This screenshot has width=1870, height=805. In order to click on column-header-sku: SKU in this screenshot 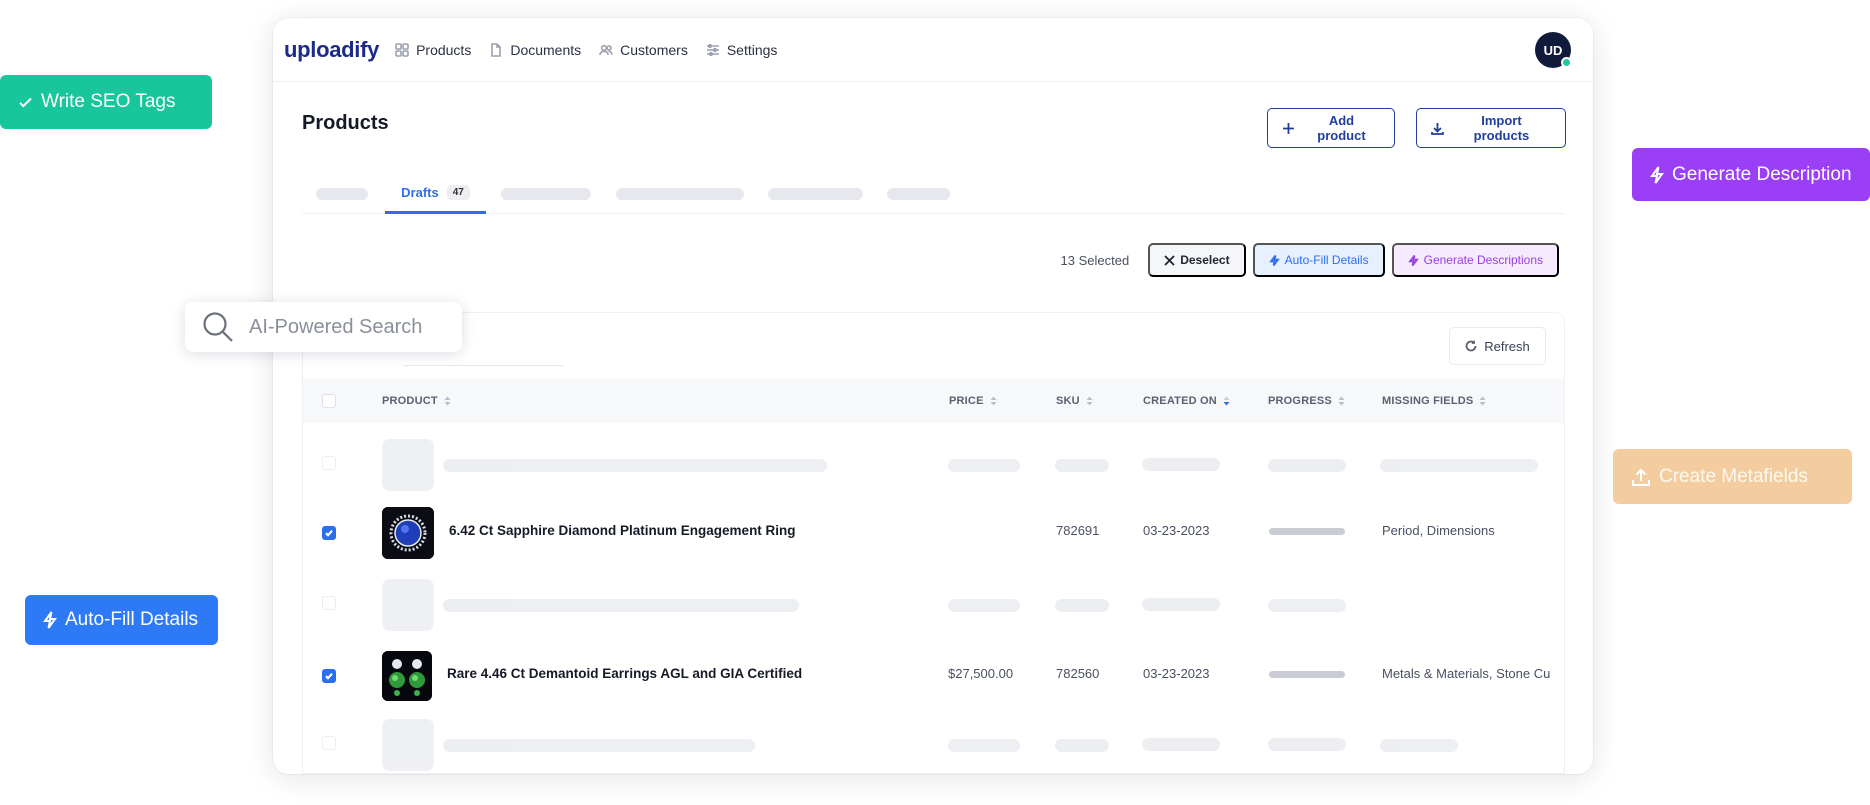, I will do `click(1074, 401)`.